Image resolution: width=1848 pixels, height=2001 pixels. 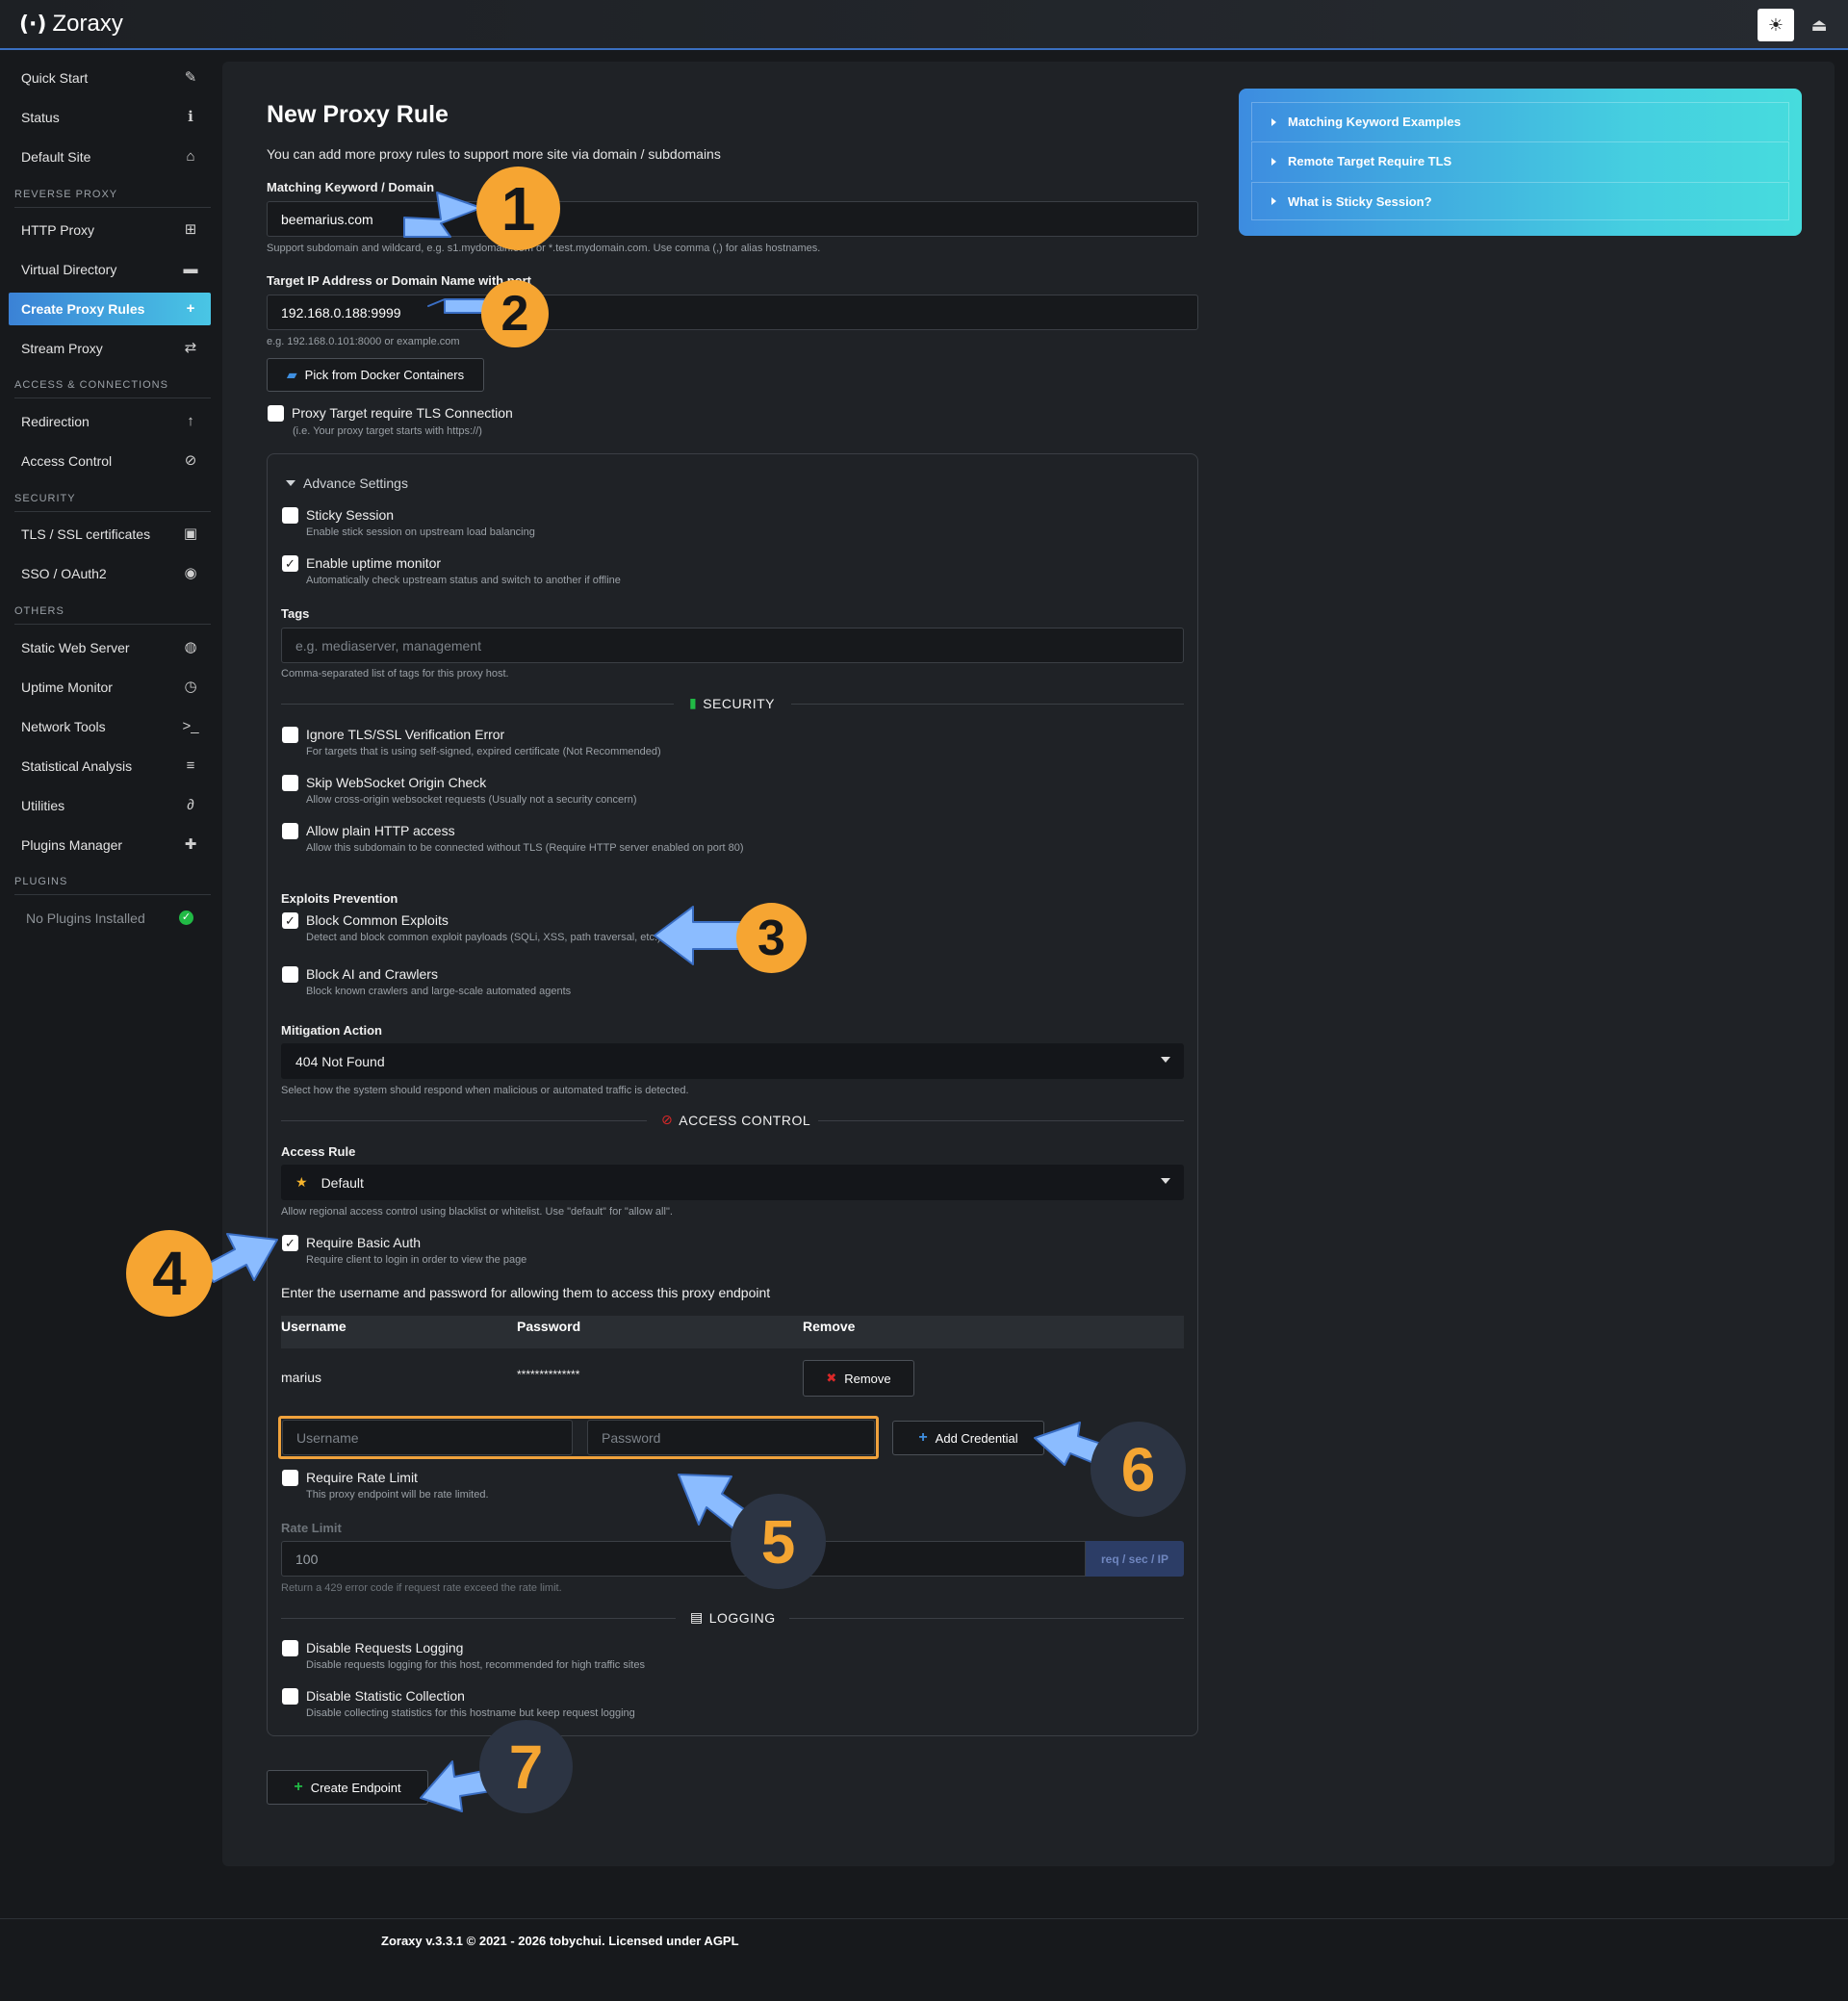 I want to click on target-hint: e.g. 192.168.0.101:8000 or example.com, so click(x=363, y=341).